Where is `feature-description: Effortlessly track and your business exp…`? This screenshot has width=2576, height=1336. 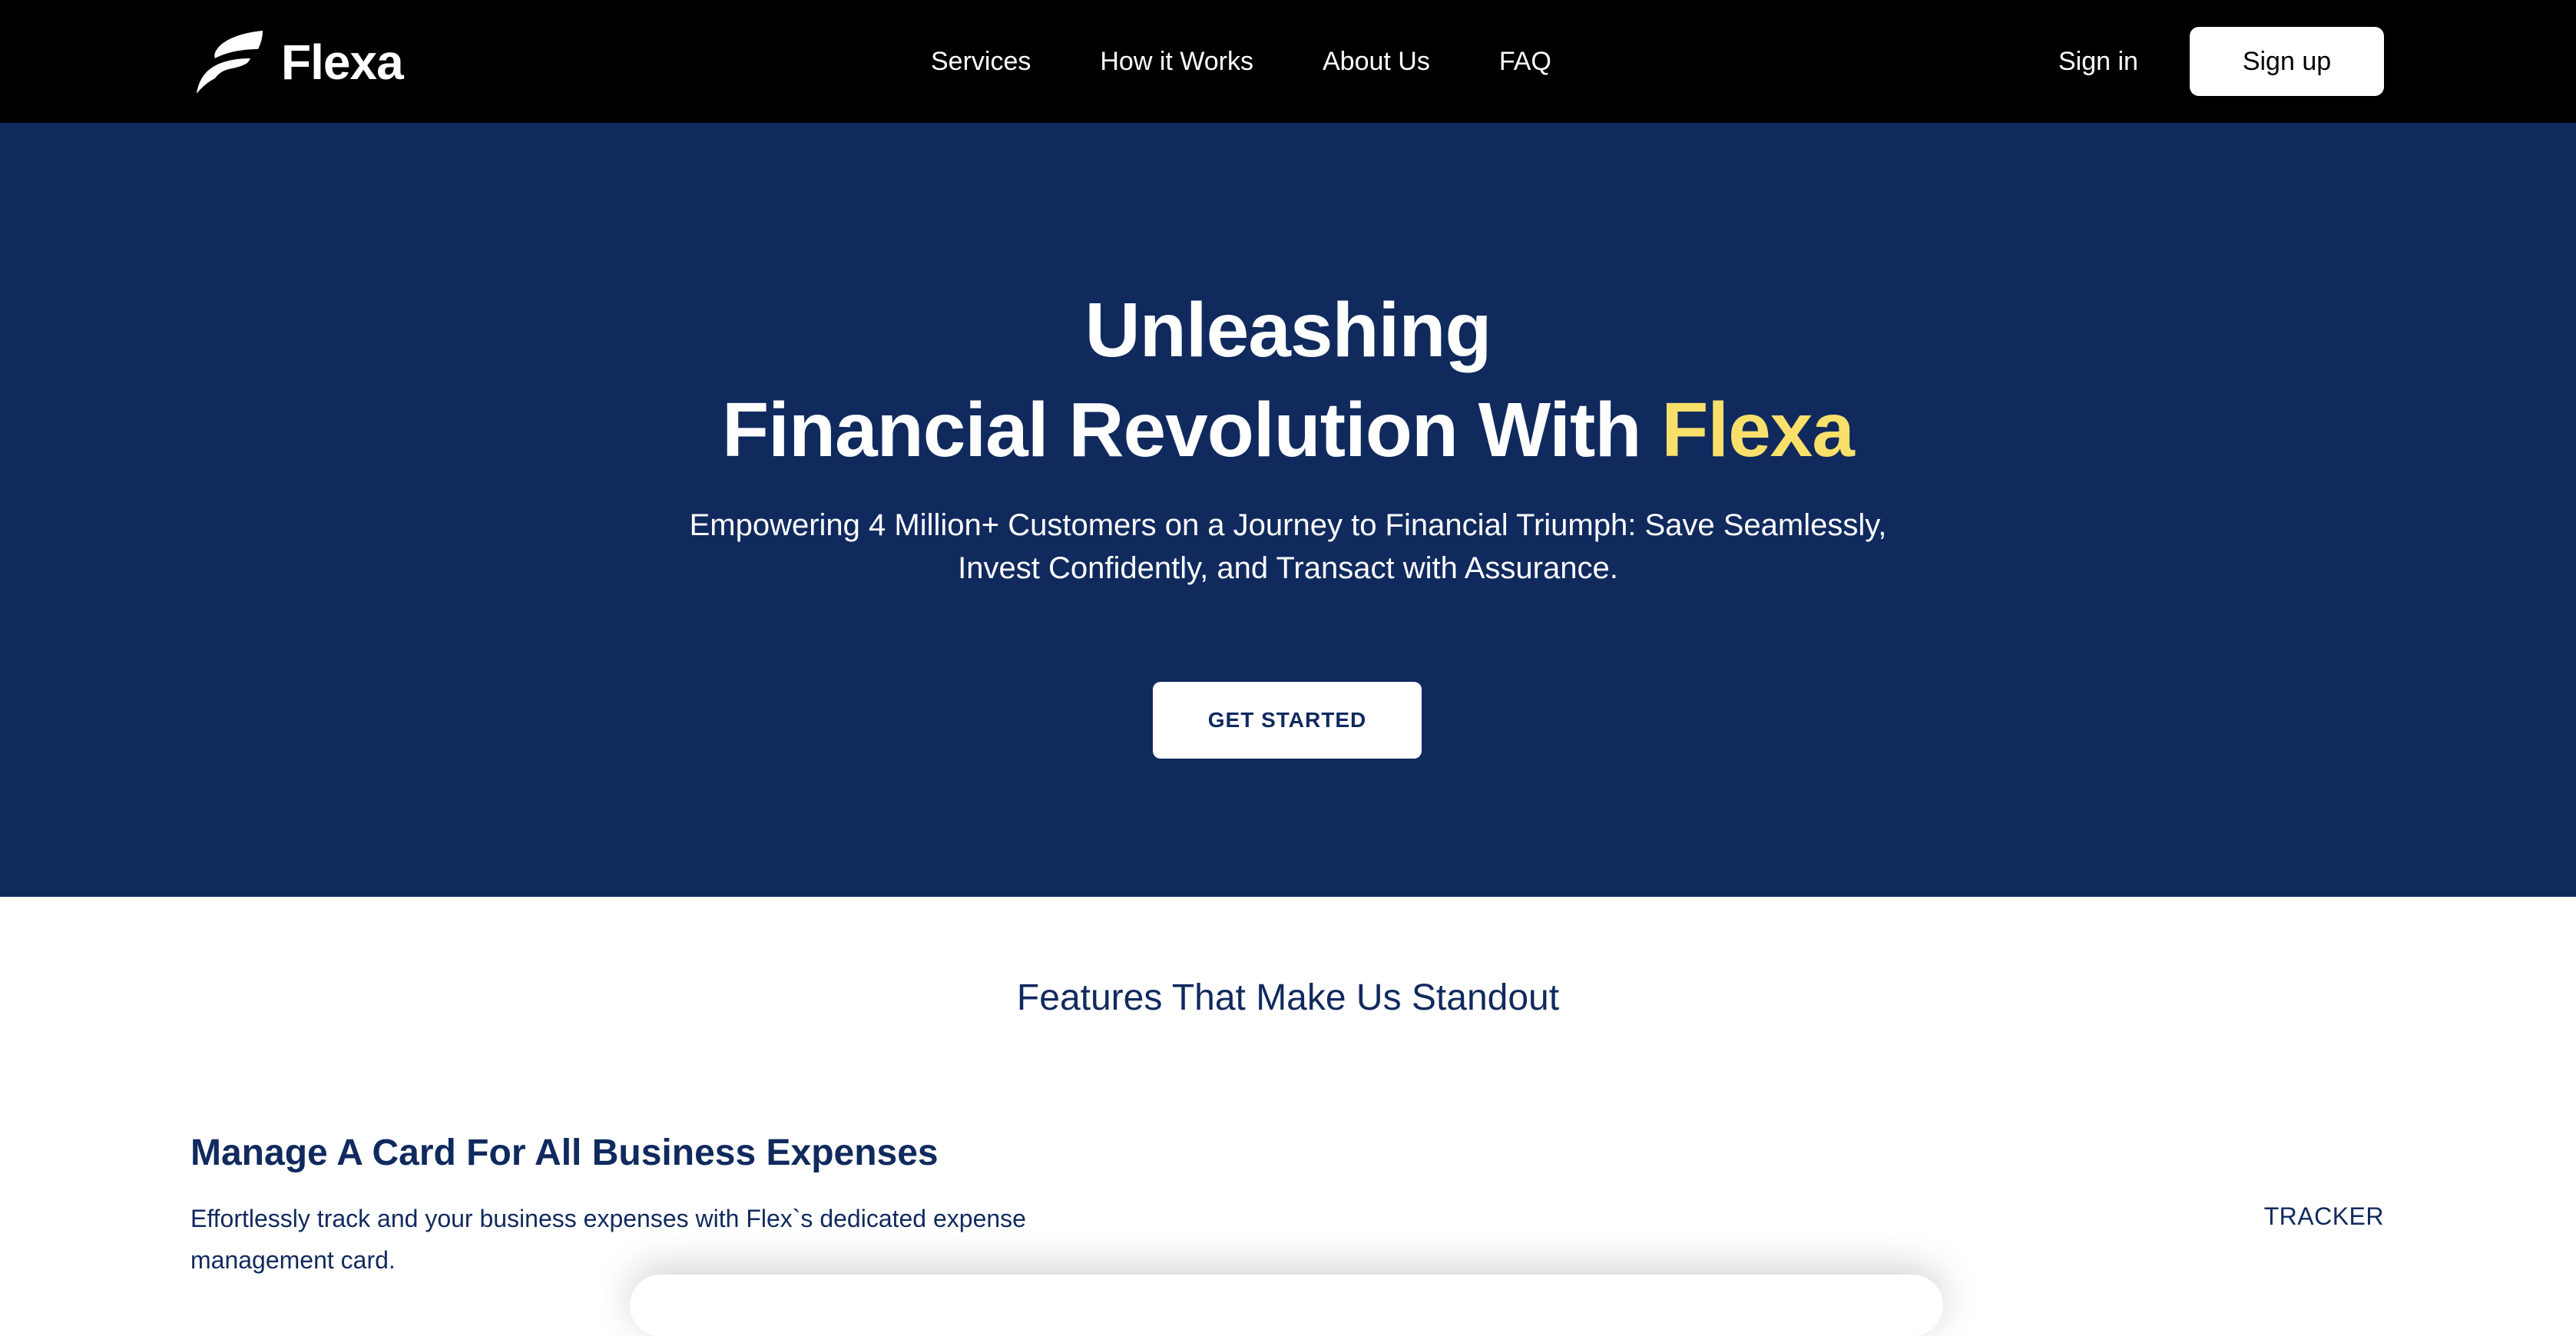 feature-description: Effortlessly track and your business exp… is located at coordinates (608, 1239).